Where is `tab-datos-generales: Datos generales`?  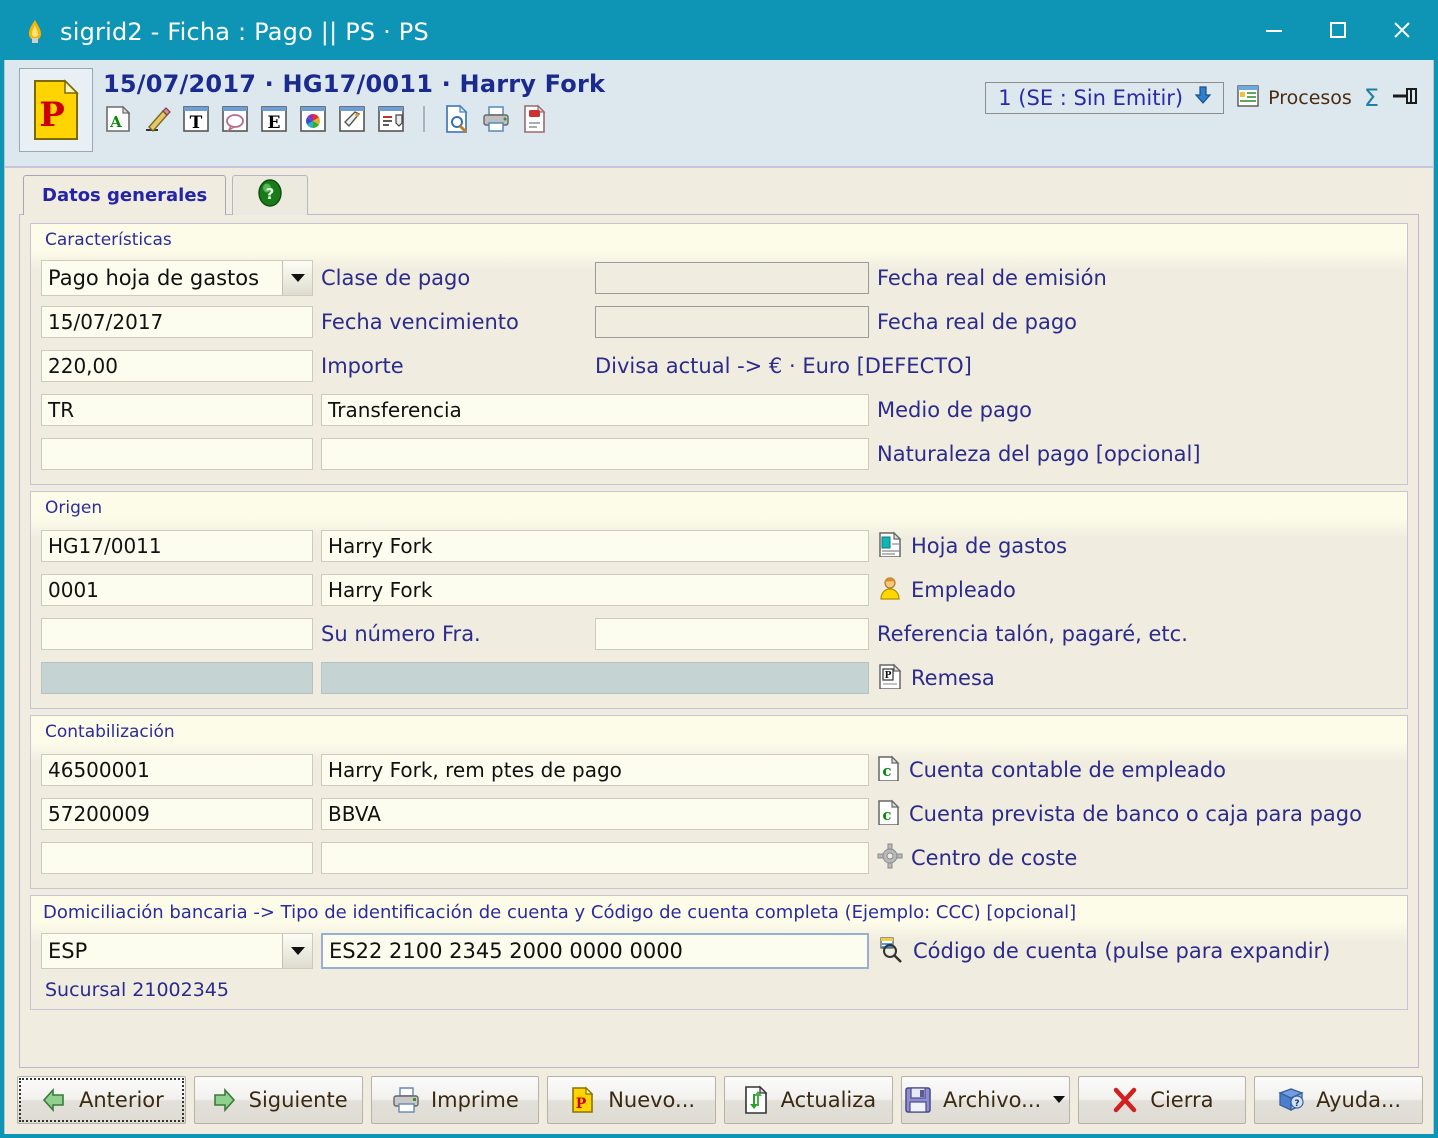 tab-datos-generales: Datos generales is located at coordinates (125, 195).